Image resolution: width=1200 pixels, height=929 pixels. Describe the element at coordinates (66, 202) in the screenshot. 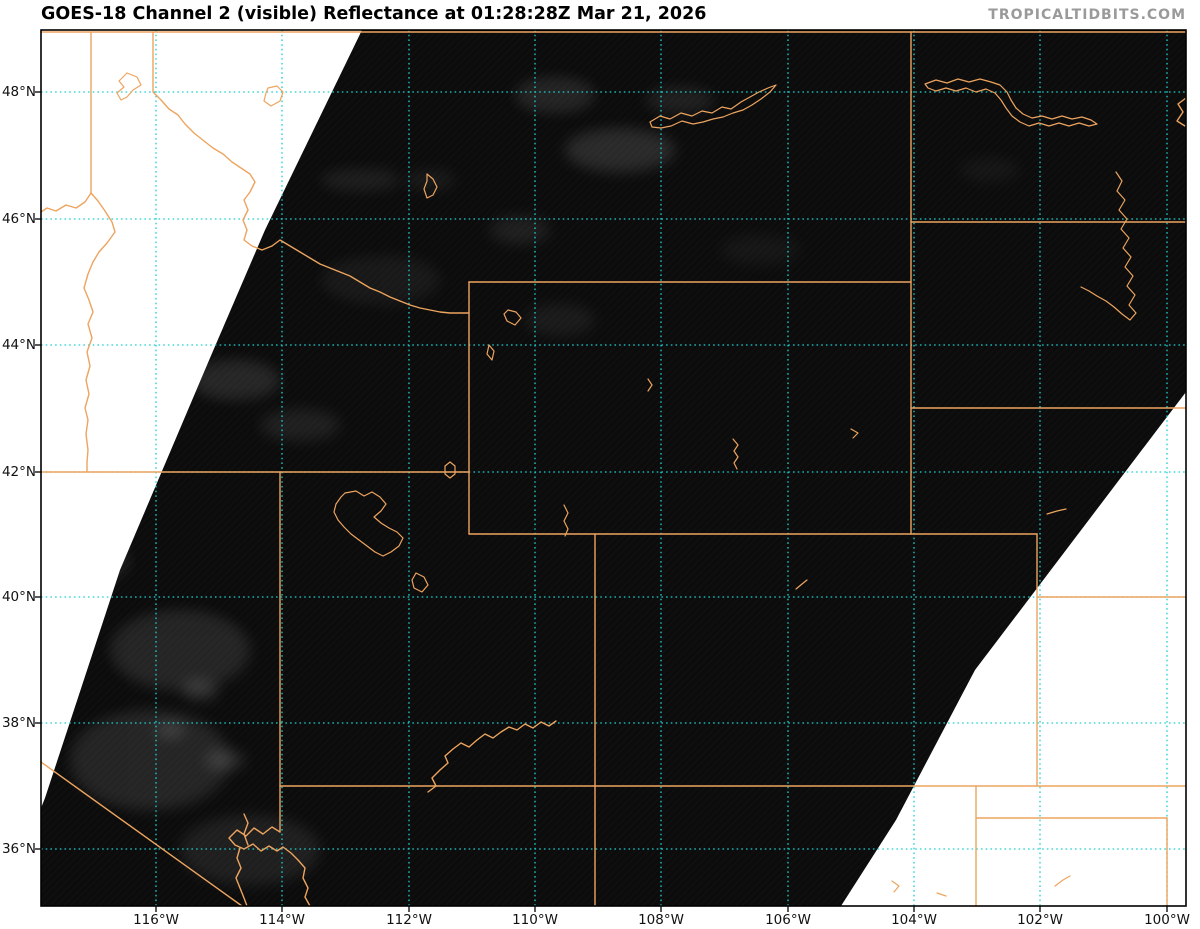

I see `wa-or-columbia-border` at that location.